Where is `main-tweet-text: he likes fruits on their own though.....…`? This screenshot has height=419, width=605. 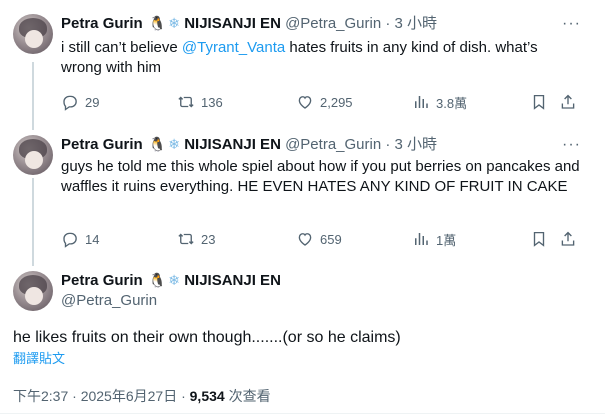 main-tweet-text: he likes fruits on their own though.....… is located at coordinates (207, 337).